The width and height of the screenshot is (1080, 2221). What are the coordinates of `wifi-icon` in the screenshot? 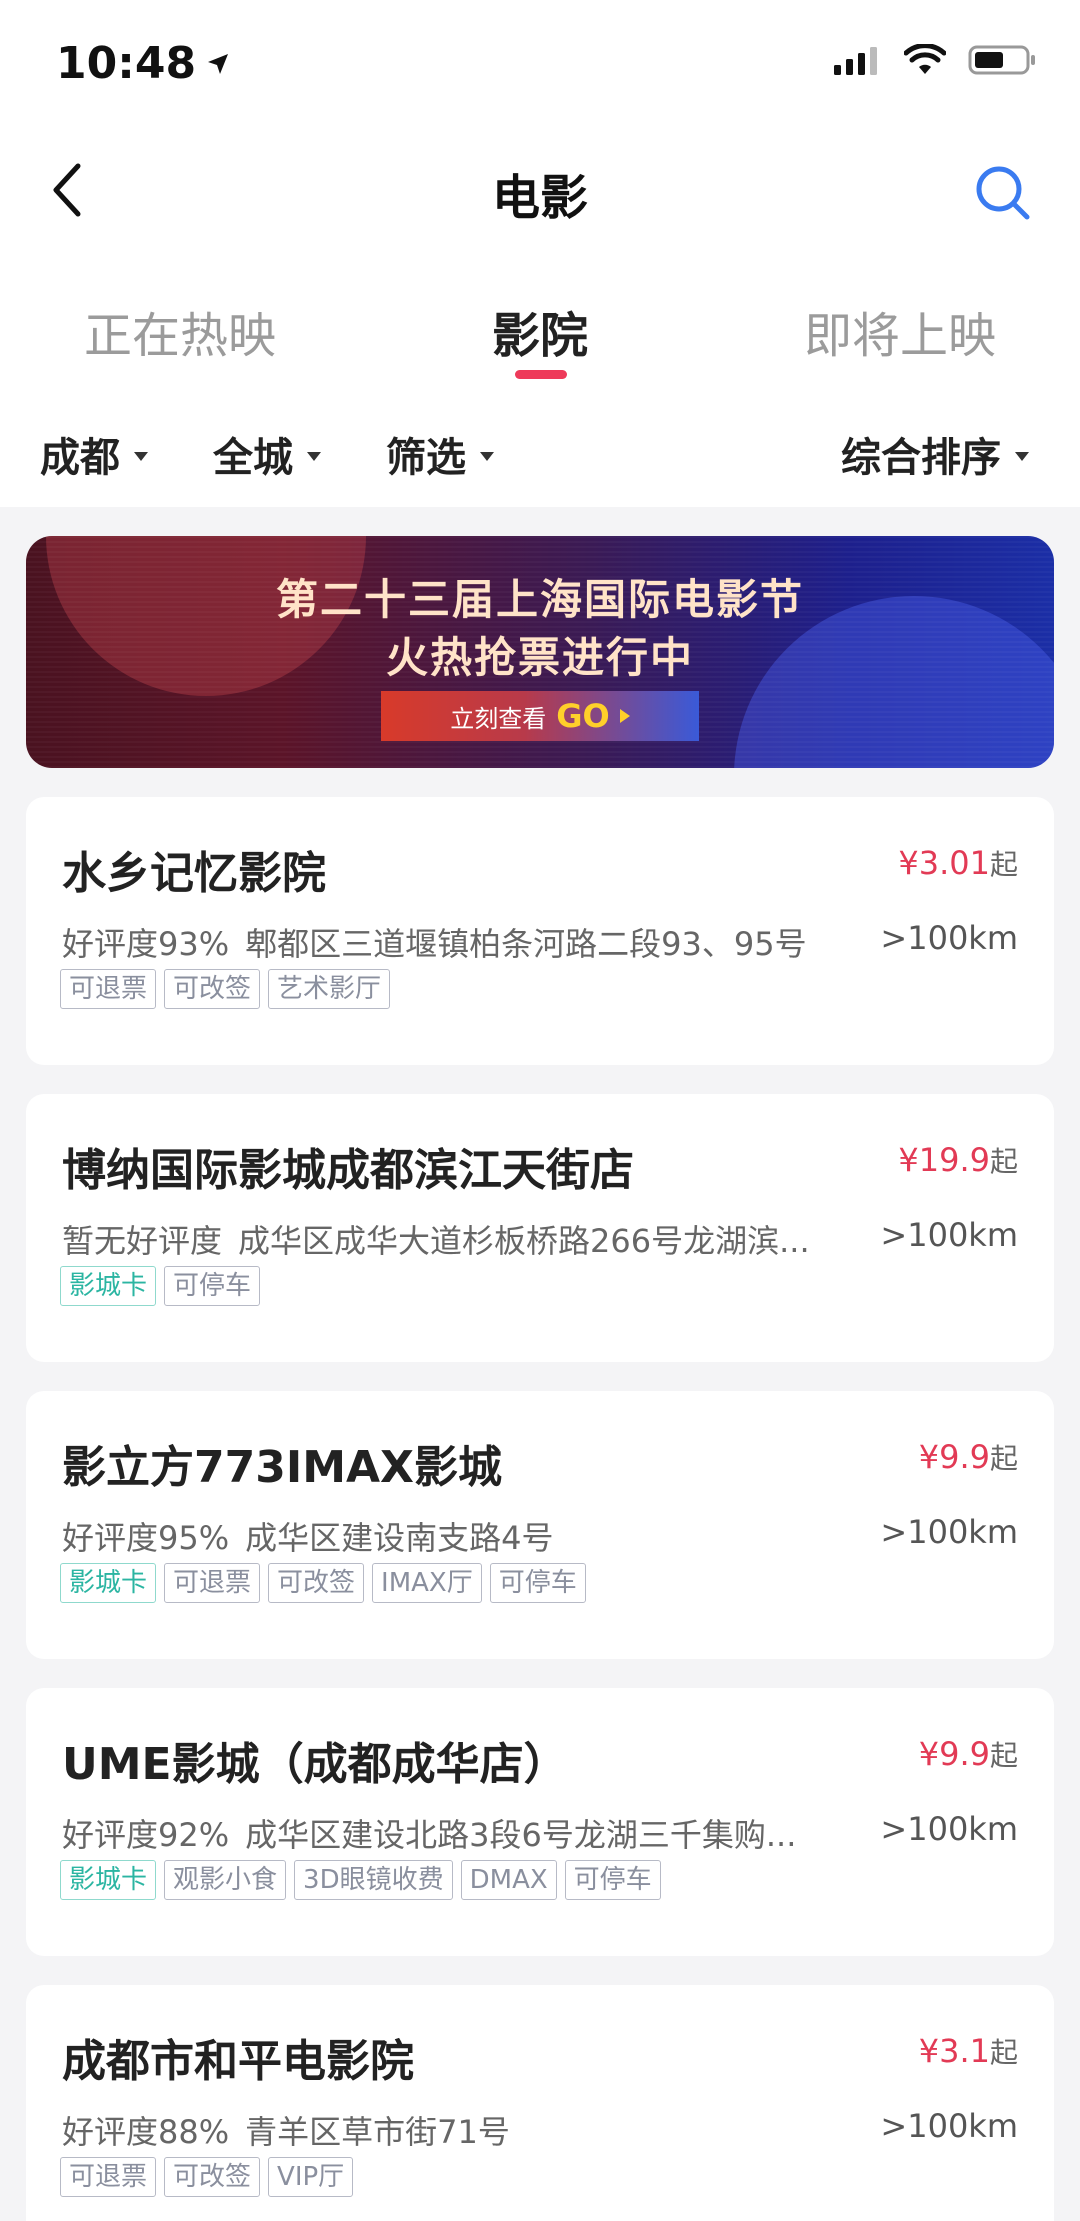 It's located at (925, 59).